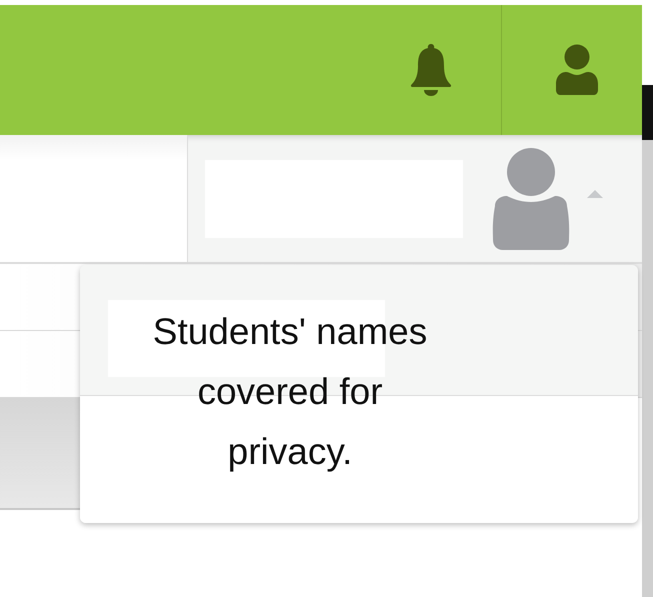 The height and width of the screenshot is (597, 653). What do you see at coordinates (415, 198) in the screenshot?
I see `user-menu-bar` at bounding box center [415, 198].